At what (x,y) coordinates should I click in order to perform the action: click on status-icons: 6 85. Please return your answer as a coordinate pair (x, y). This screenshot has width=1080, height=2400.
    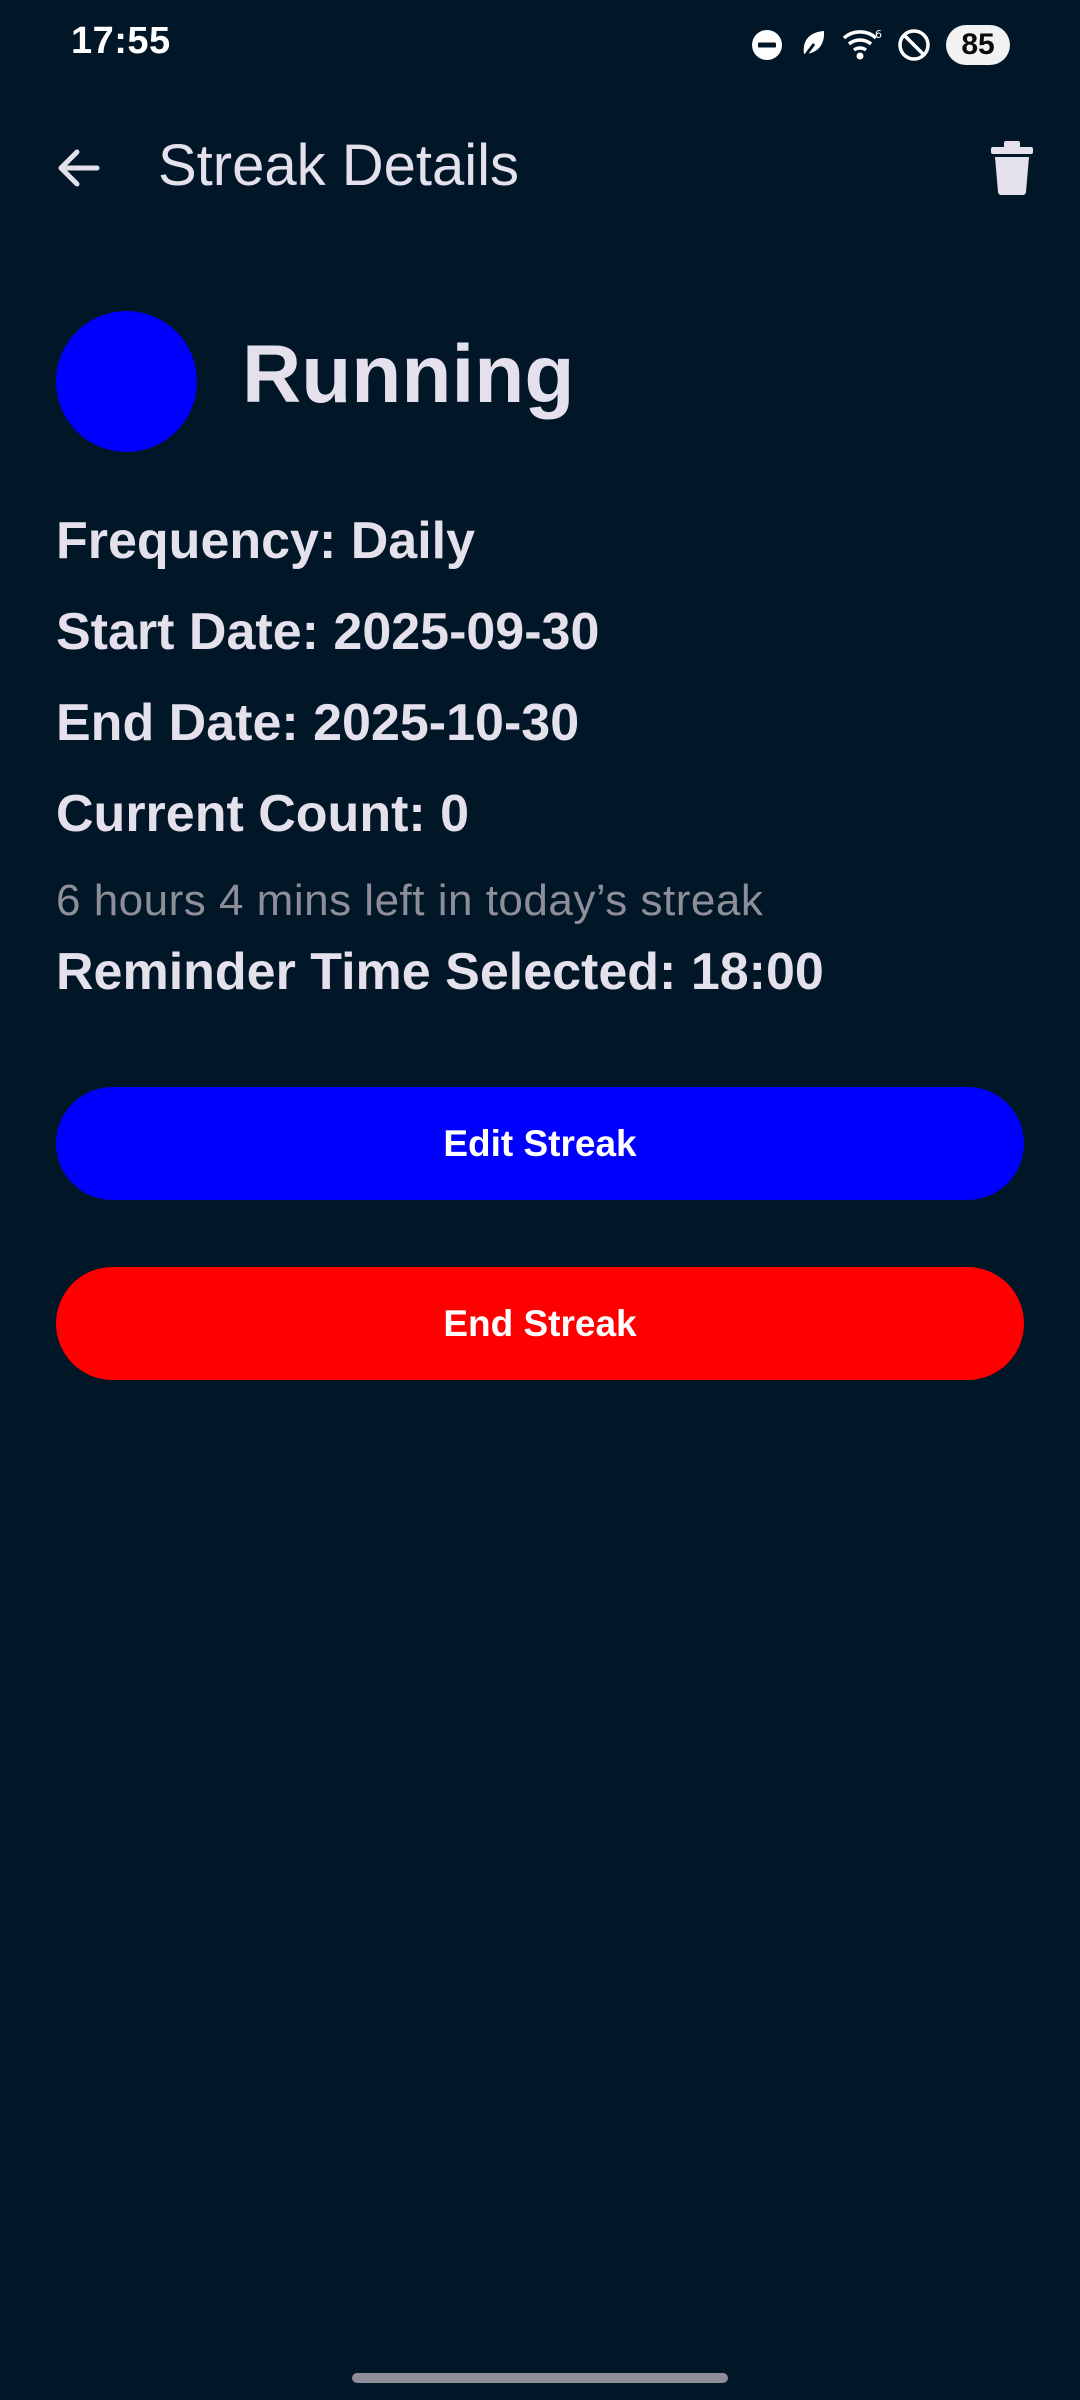
    Looking at the image, I should click on (880, 45).